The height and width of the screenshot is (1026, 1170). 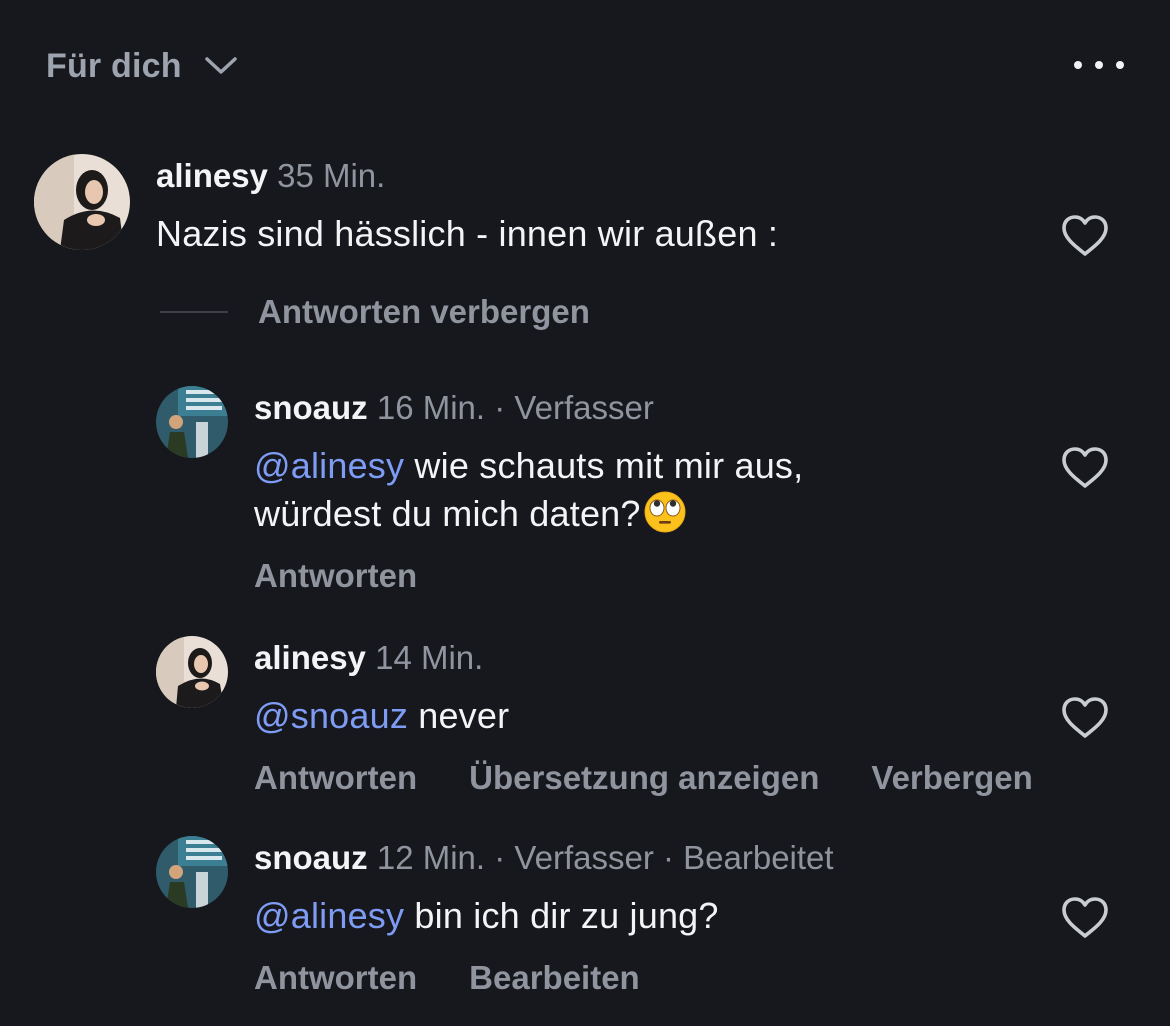 What do you see at coordinates (194, 312) in the screenshot?
I see `thread-divider-line` at bounding box center [194, 312].